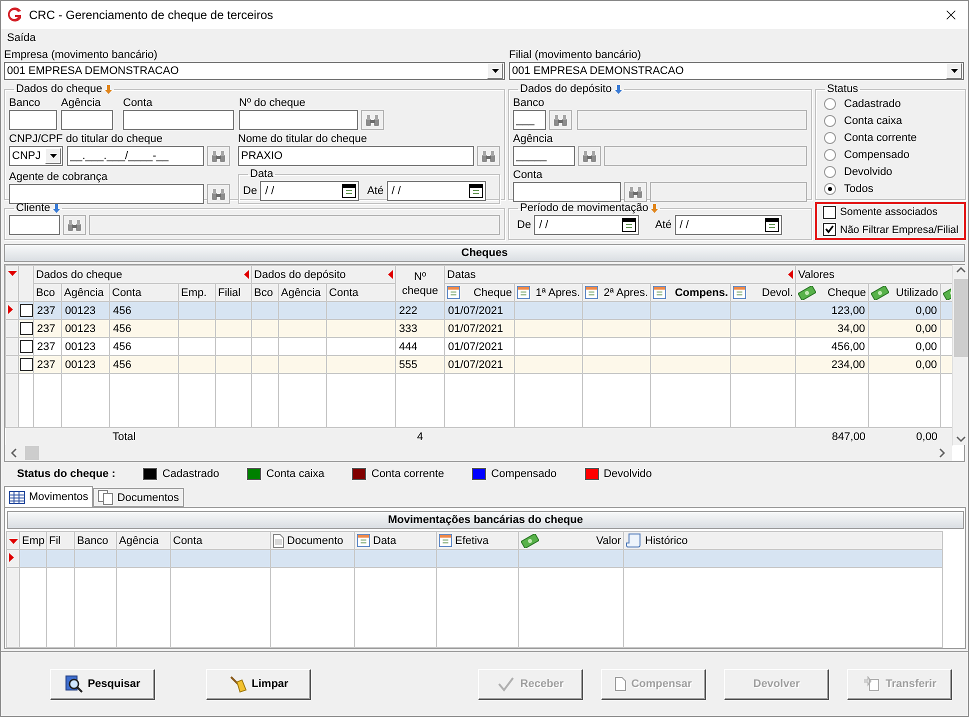  I want to click on column-header: 1ª Apres., so click(548, 293).